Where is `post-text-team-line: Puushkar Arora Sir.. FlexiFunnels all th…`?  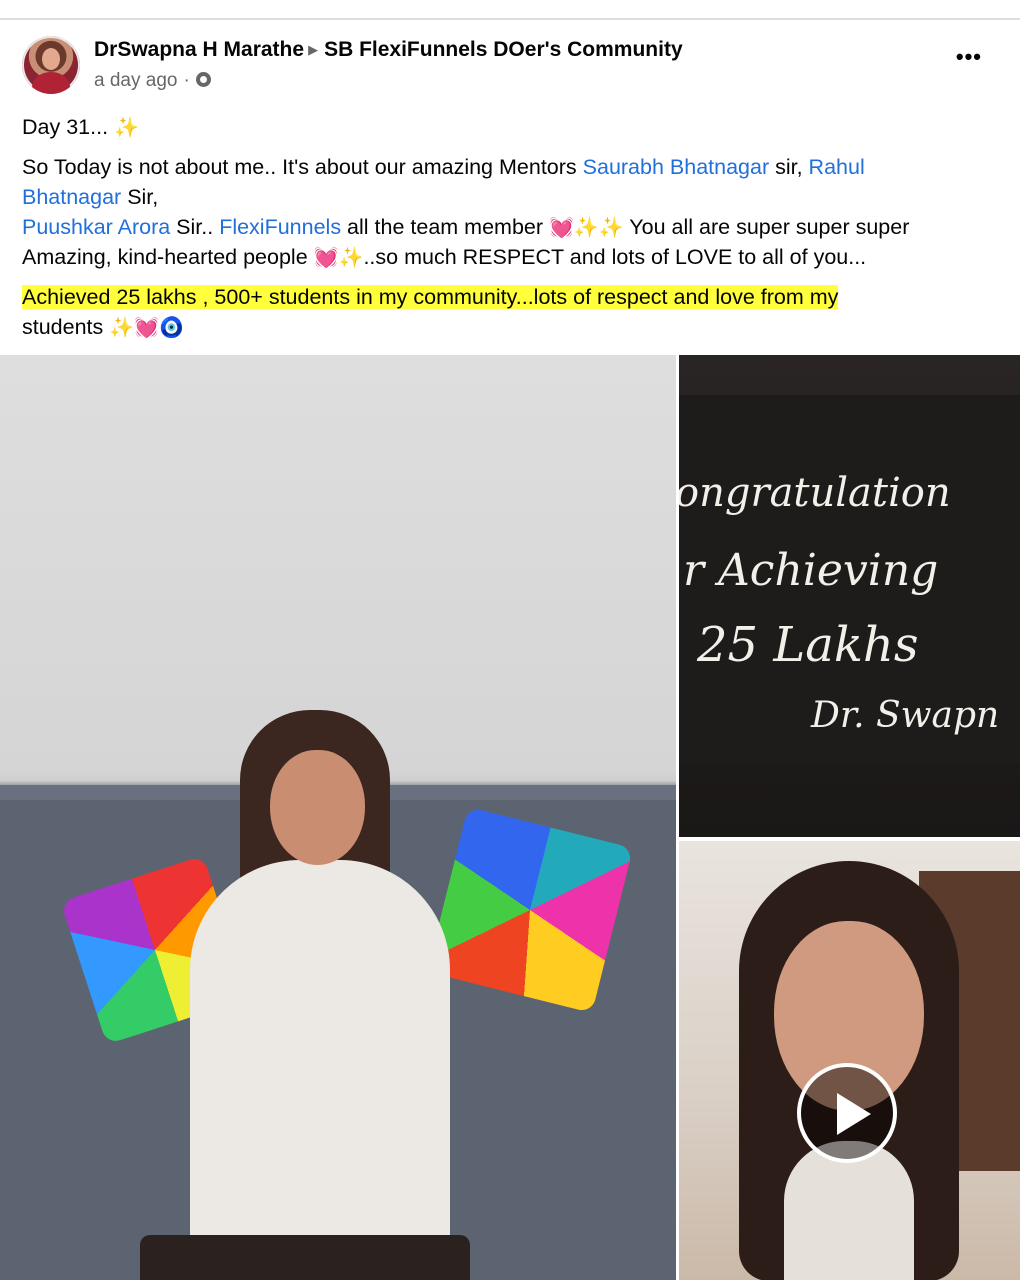
post-text-team-line: Puushkar Arora Sir.. FlexiFunnels all th… is located at coordinates (502, 227).